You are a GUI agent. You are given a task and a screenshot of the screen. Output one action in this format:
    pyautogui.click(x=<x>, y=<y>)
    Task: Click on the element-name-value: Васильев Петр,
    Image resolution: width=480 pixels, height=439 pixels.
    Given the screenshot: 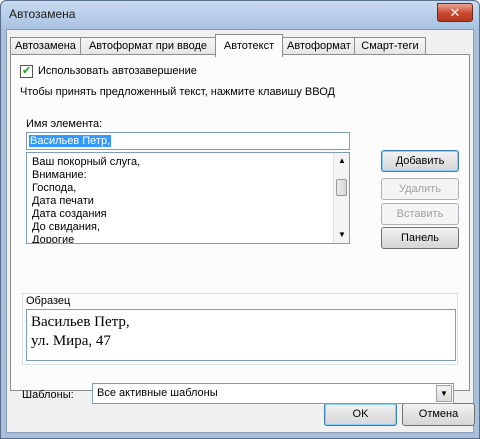 What is the action you would take?
    pyautogui.click(x=70, y=141)
    